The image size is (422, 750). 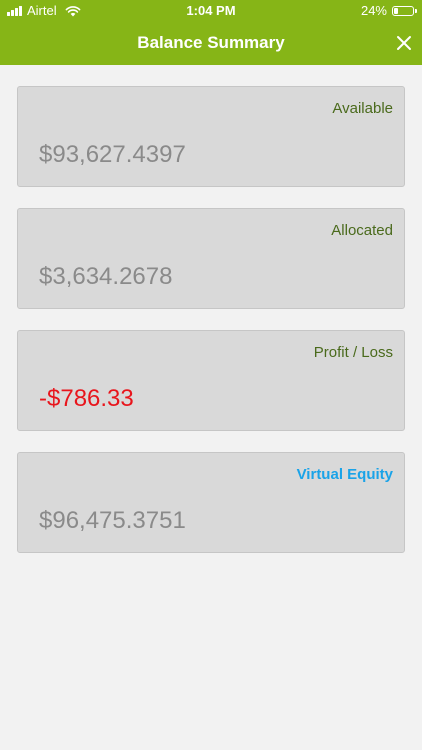 What do you see at coordinates (396, 10) in the screenshot?
I see `battery-fill` at bounding box center [396, 10].